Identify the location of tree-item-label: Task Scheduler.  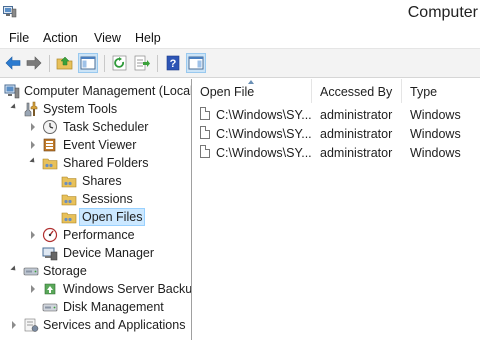
(106, 127).